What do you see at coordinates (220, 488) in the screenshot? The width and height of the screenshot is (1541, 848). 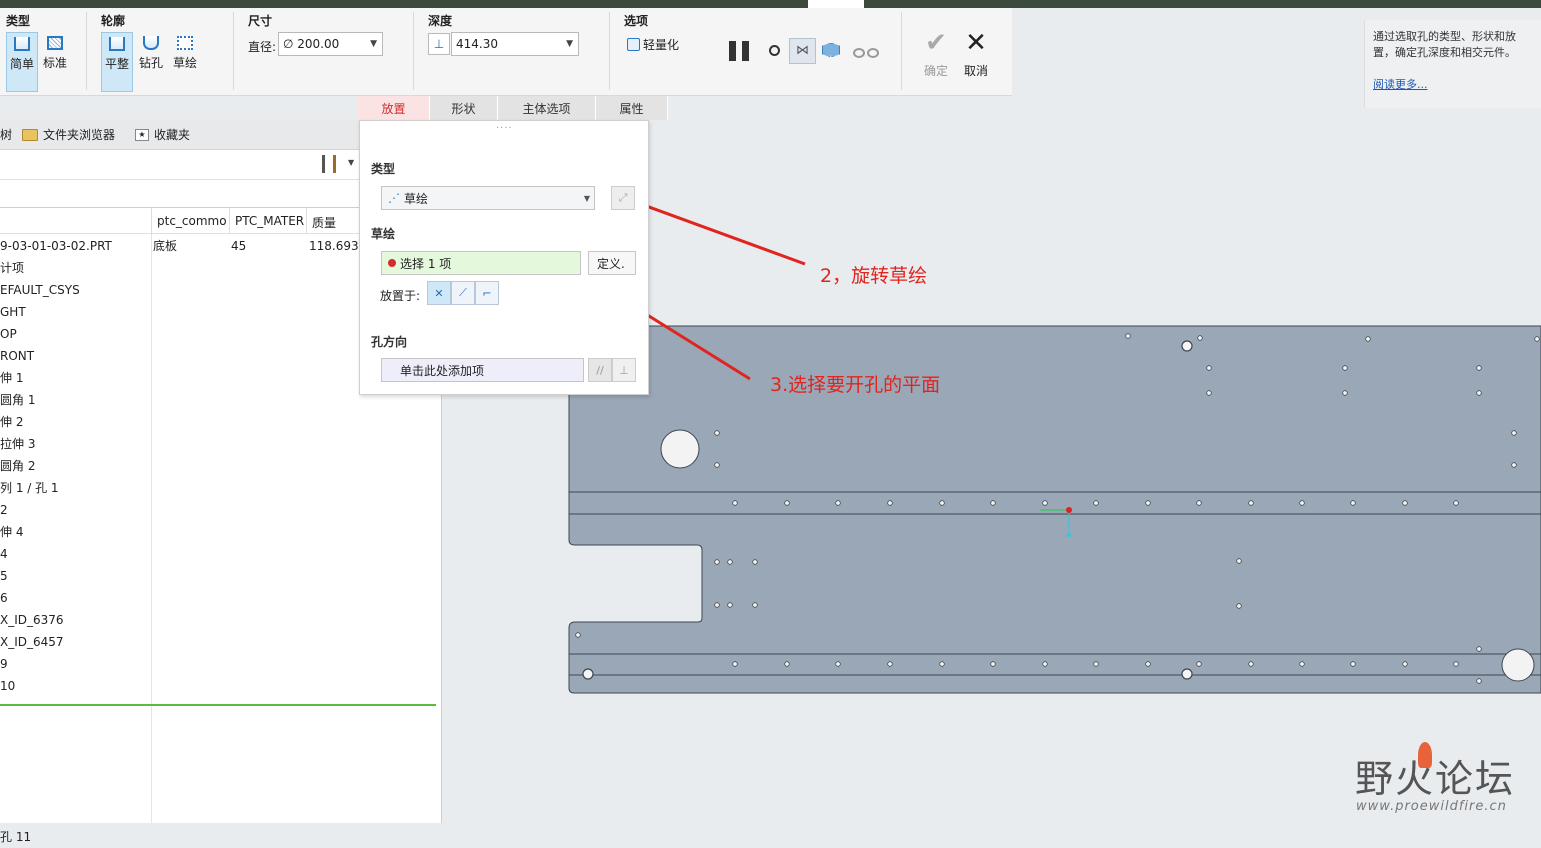 I see `tree-row: 列 1 / 孔 1` at bounding box center [220, 488].